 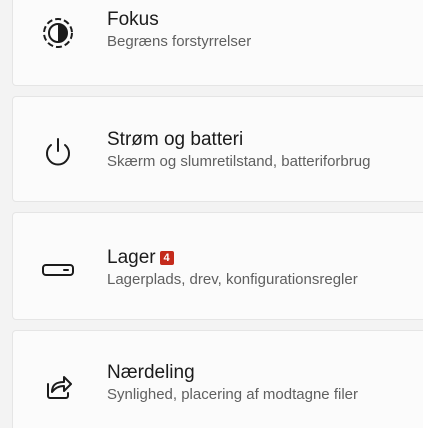 I want to click on settings-item-subtitle: Lagerplads, drev, konfigurationsregler, so click(x=232, y=279).